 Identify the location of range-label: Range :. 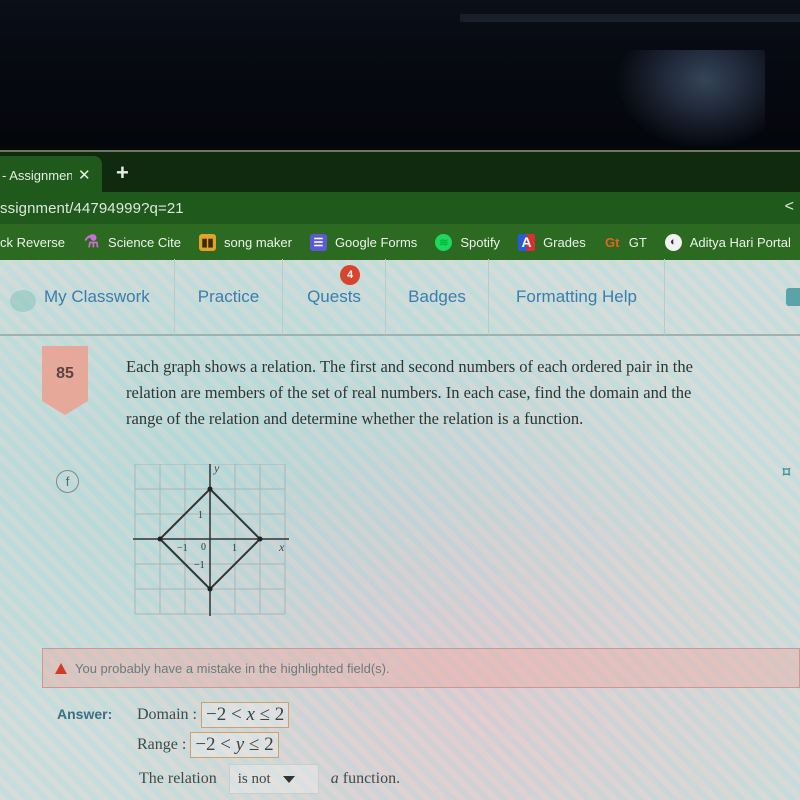
(162, 744).